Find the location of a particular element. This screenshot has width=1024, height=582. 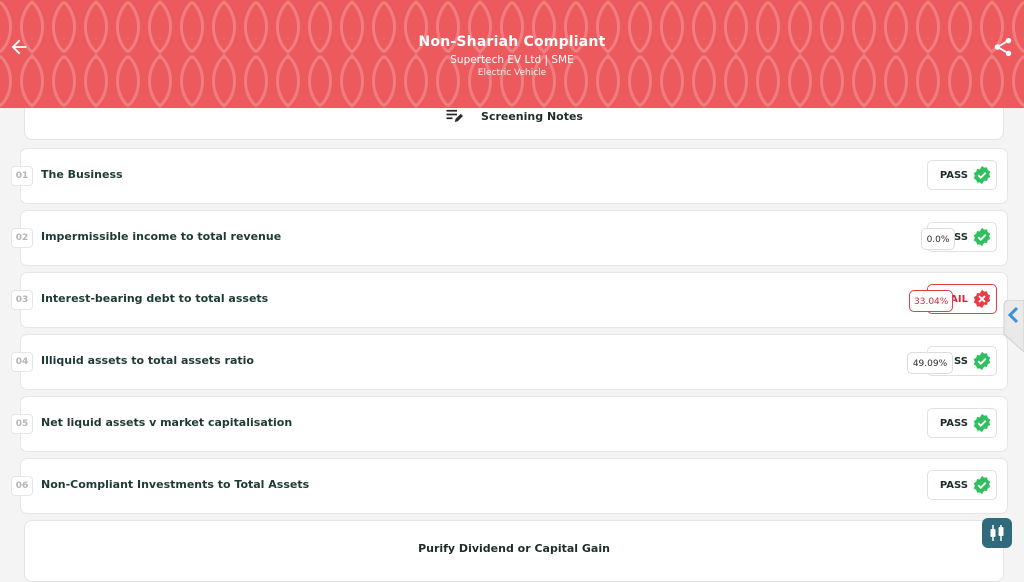

row-number: 05 is located at coordinates (22, 424).